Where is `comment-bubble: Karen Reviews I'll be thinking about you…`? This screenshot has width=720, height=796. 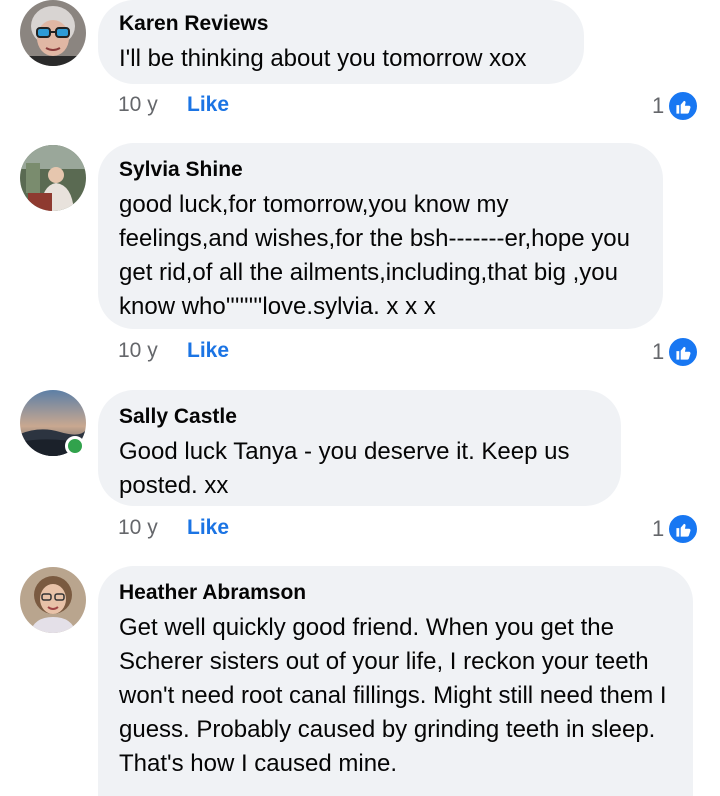
comment-bubble: Karen Reviews I'll be thinking about you… is located at coordinates (341, 42).